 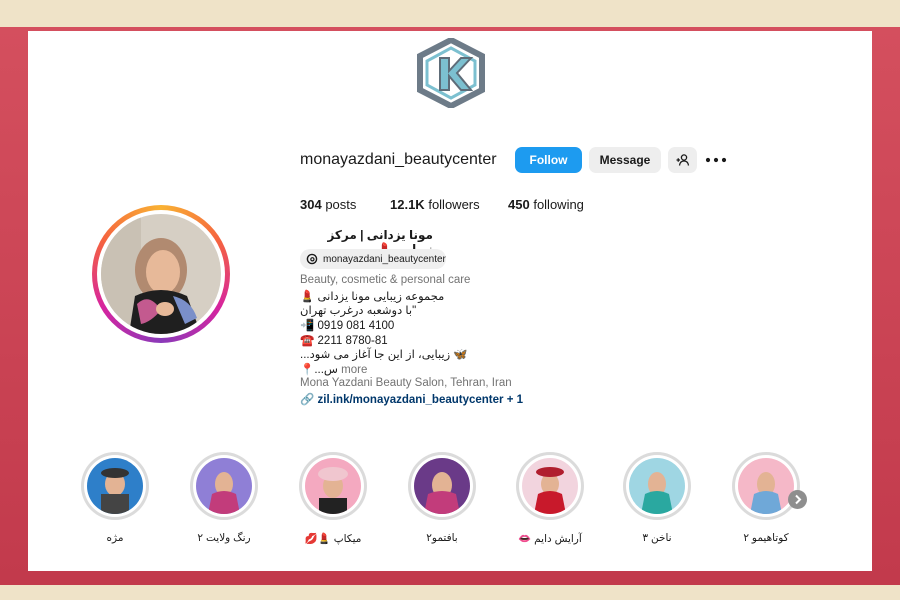 I want to click on bio-phone-landline: ☎️ 2211 8780-81, so click(x=344, y=341).